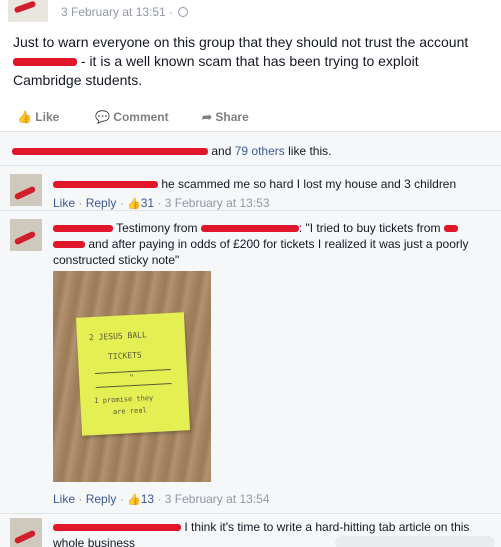 The width and height of the screenshot is (501, 547). What do you see at coordinates (250, 117) in the screenshot?
I see `post-action-bar: 👍 Like 💬 Comment ➦ Share` at bounding box center [250, 117].